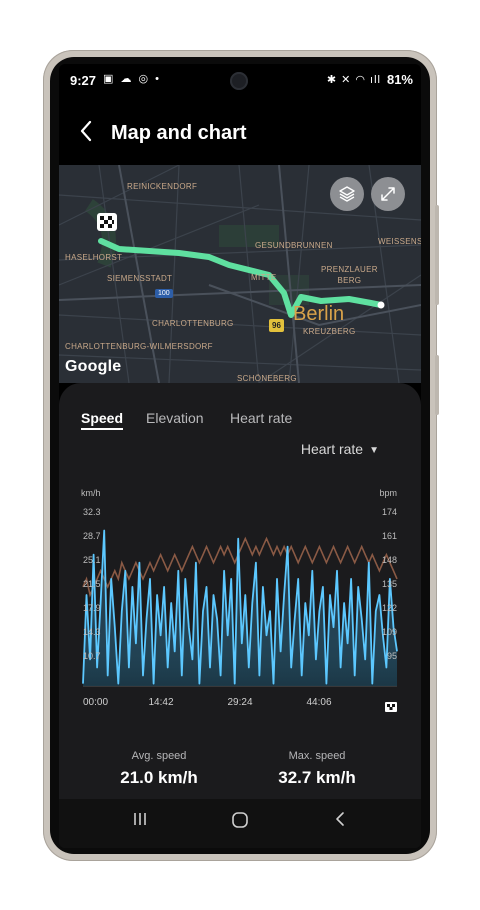 Image resolution: width=480 pixels, height=910 pixels. I want to click on y-left-tick-label: 10.7, so click(92, 656).